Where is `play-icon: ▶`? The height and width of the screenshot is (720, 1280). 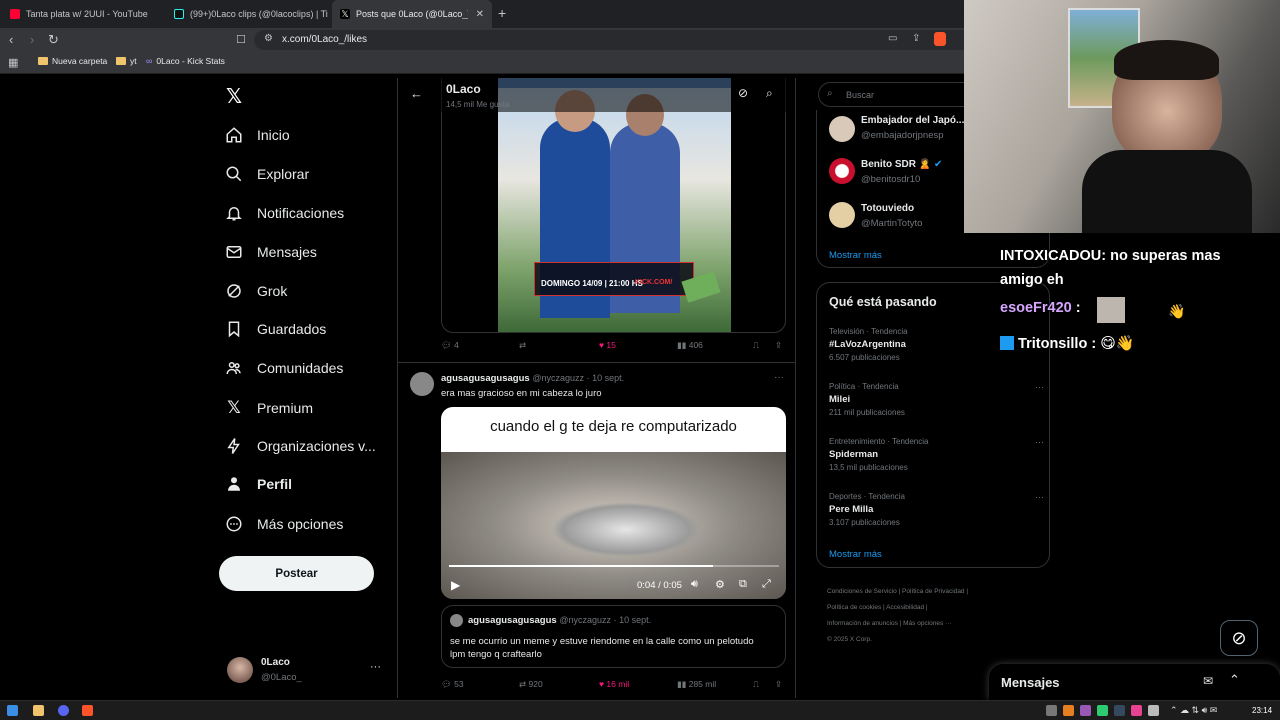
play-icon: ▶ is located at coordinates (455, 585).